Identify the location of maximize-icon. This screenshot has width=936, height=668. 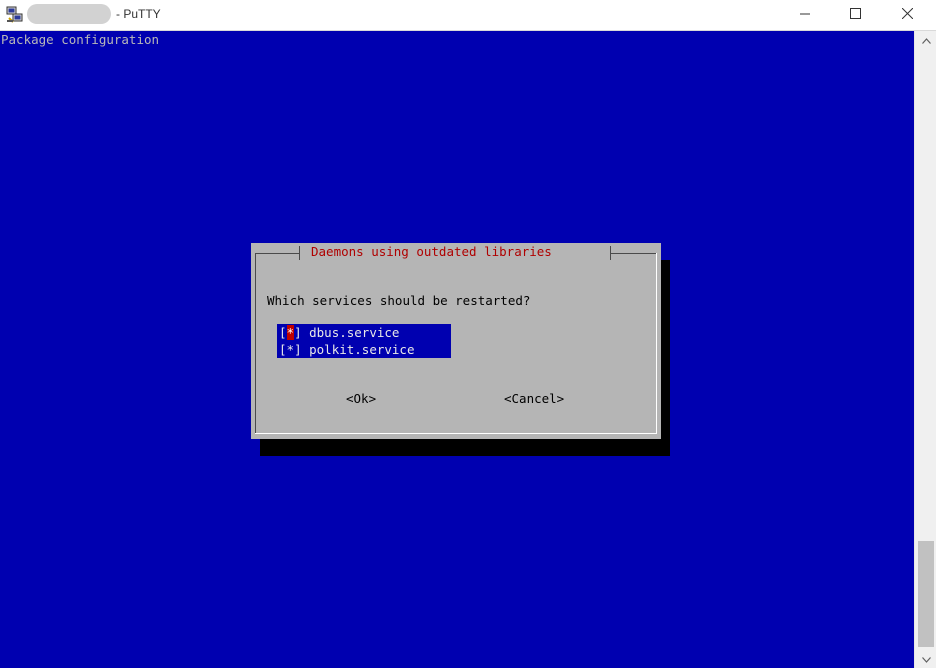
(855, 15).